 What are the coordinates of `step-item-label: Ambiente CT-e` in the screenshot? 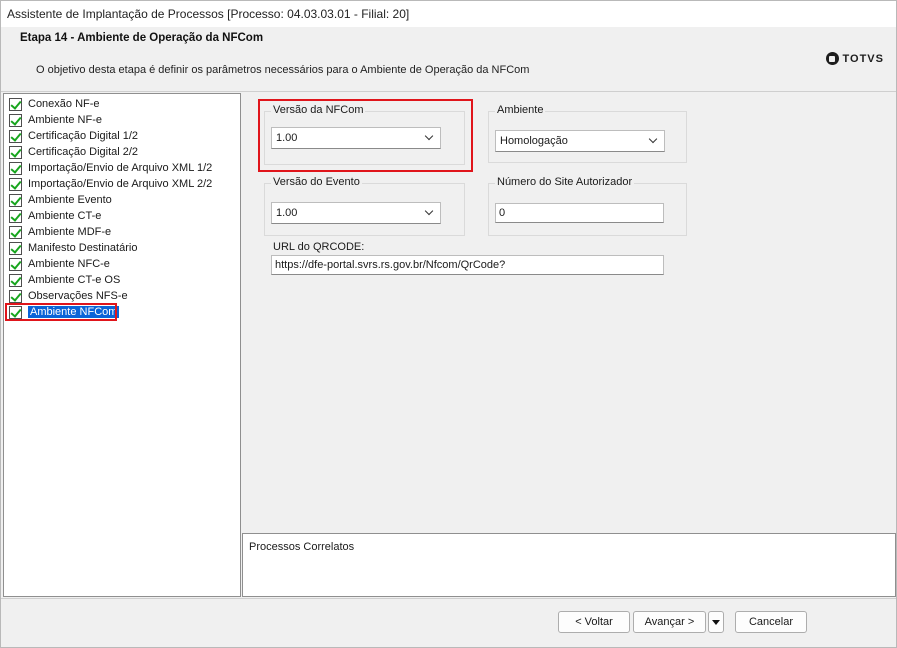 It's located at (65, 216).